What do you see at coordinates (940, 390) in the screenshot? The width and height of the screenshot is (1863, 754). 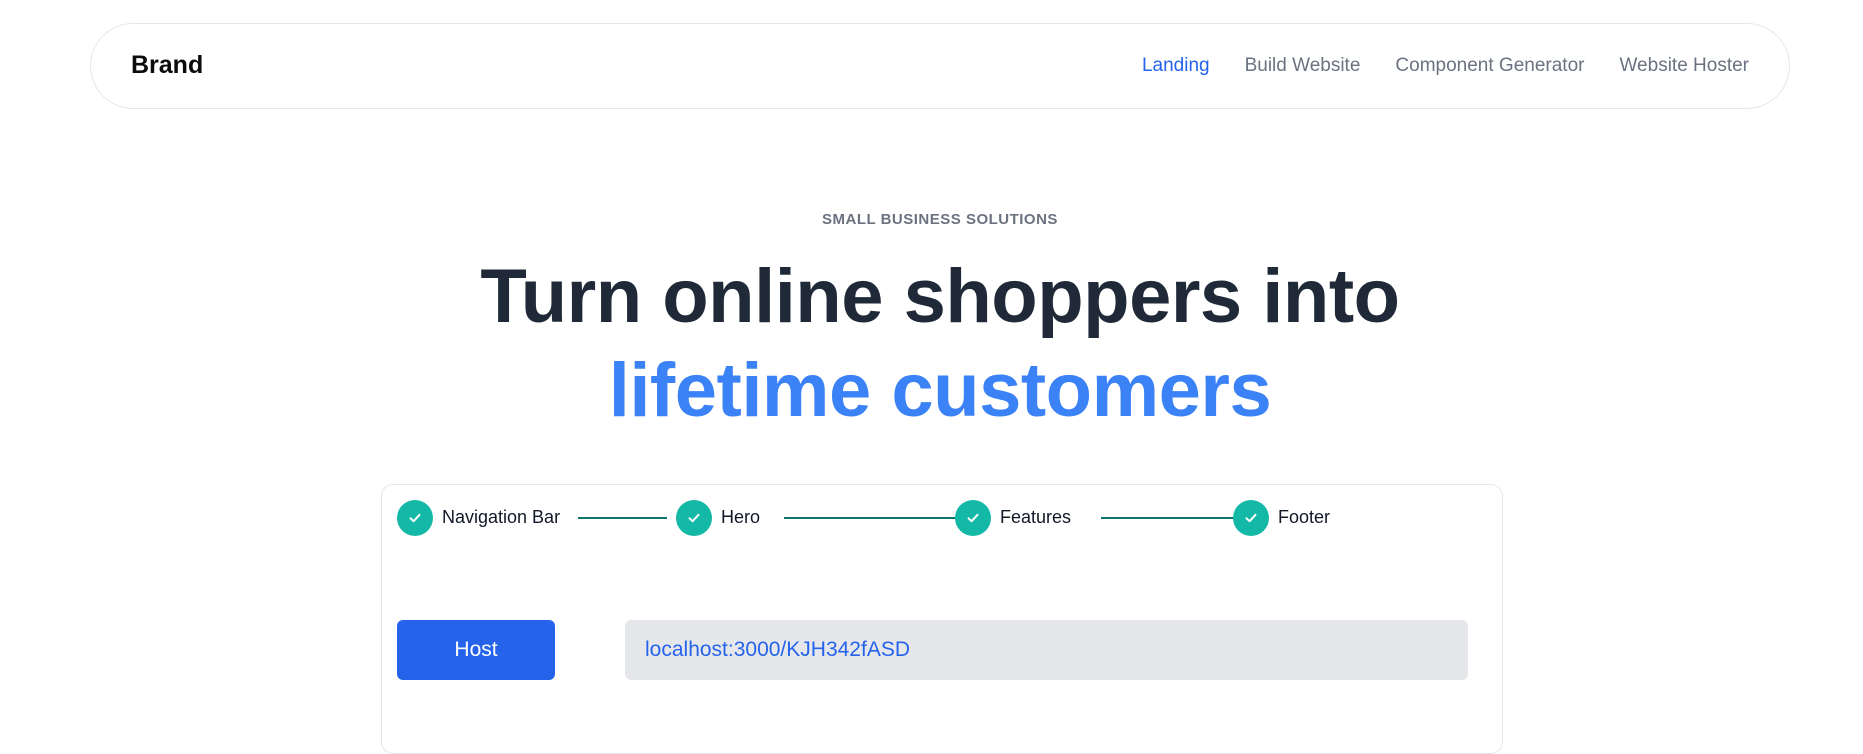 I see `headline-line-2: lifetime customers` at bounding box center [940, 390].